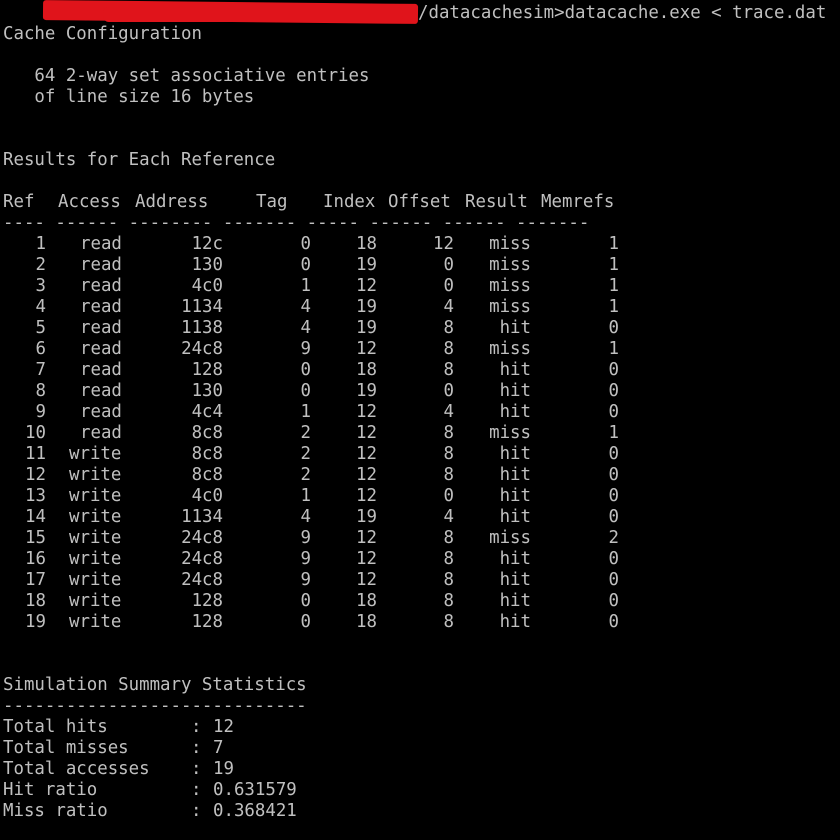 Image resolution: width=840 pixels, height=840 pixels. What do you see at coordinates (202, 580) in the screenshot?
I see `address-cell: 24c8` at bounding box center [202, 580].